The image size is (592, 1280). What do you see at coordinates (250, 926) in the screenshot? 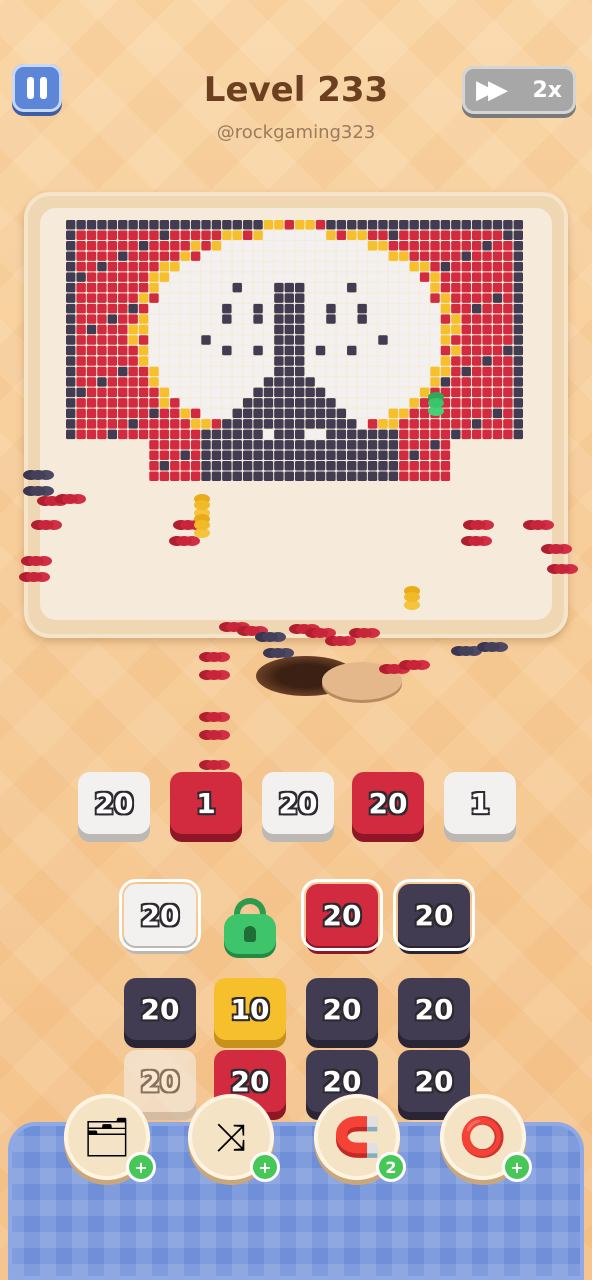
I see `locked-slot` at bounding box center [250, 926].